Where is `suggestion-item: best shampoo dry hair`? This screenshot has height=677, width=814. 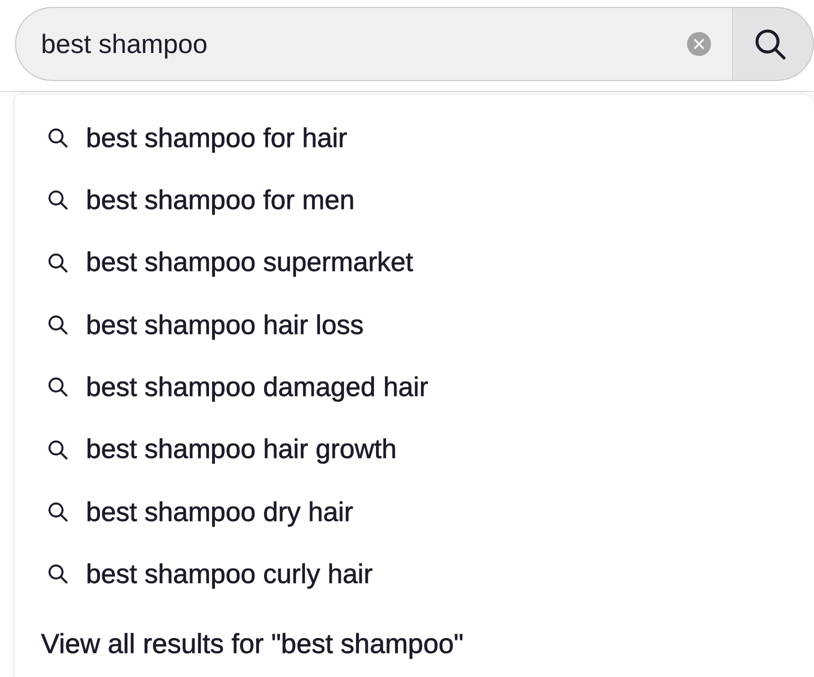
suggestion-item: best shampoo dry hair is located at coordinates (414, 512).